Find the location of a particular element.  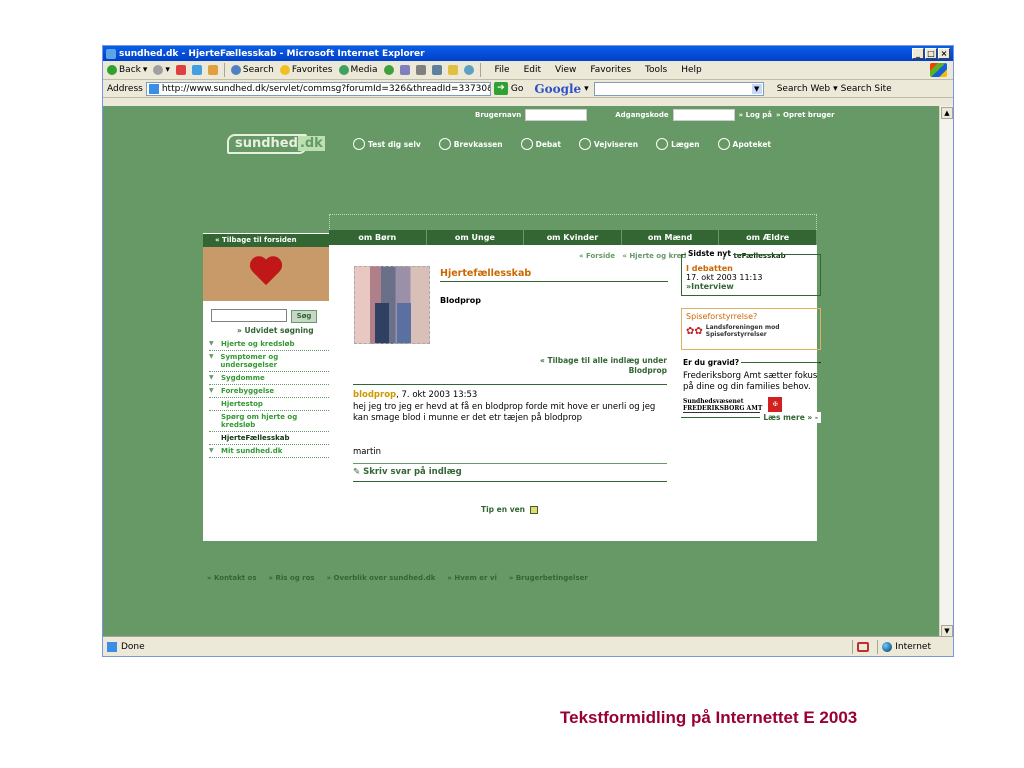

back-button: Back ▾ is located at coordinates (127, 70).